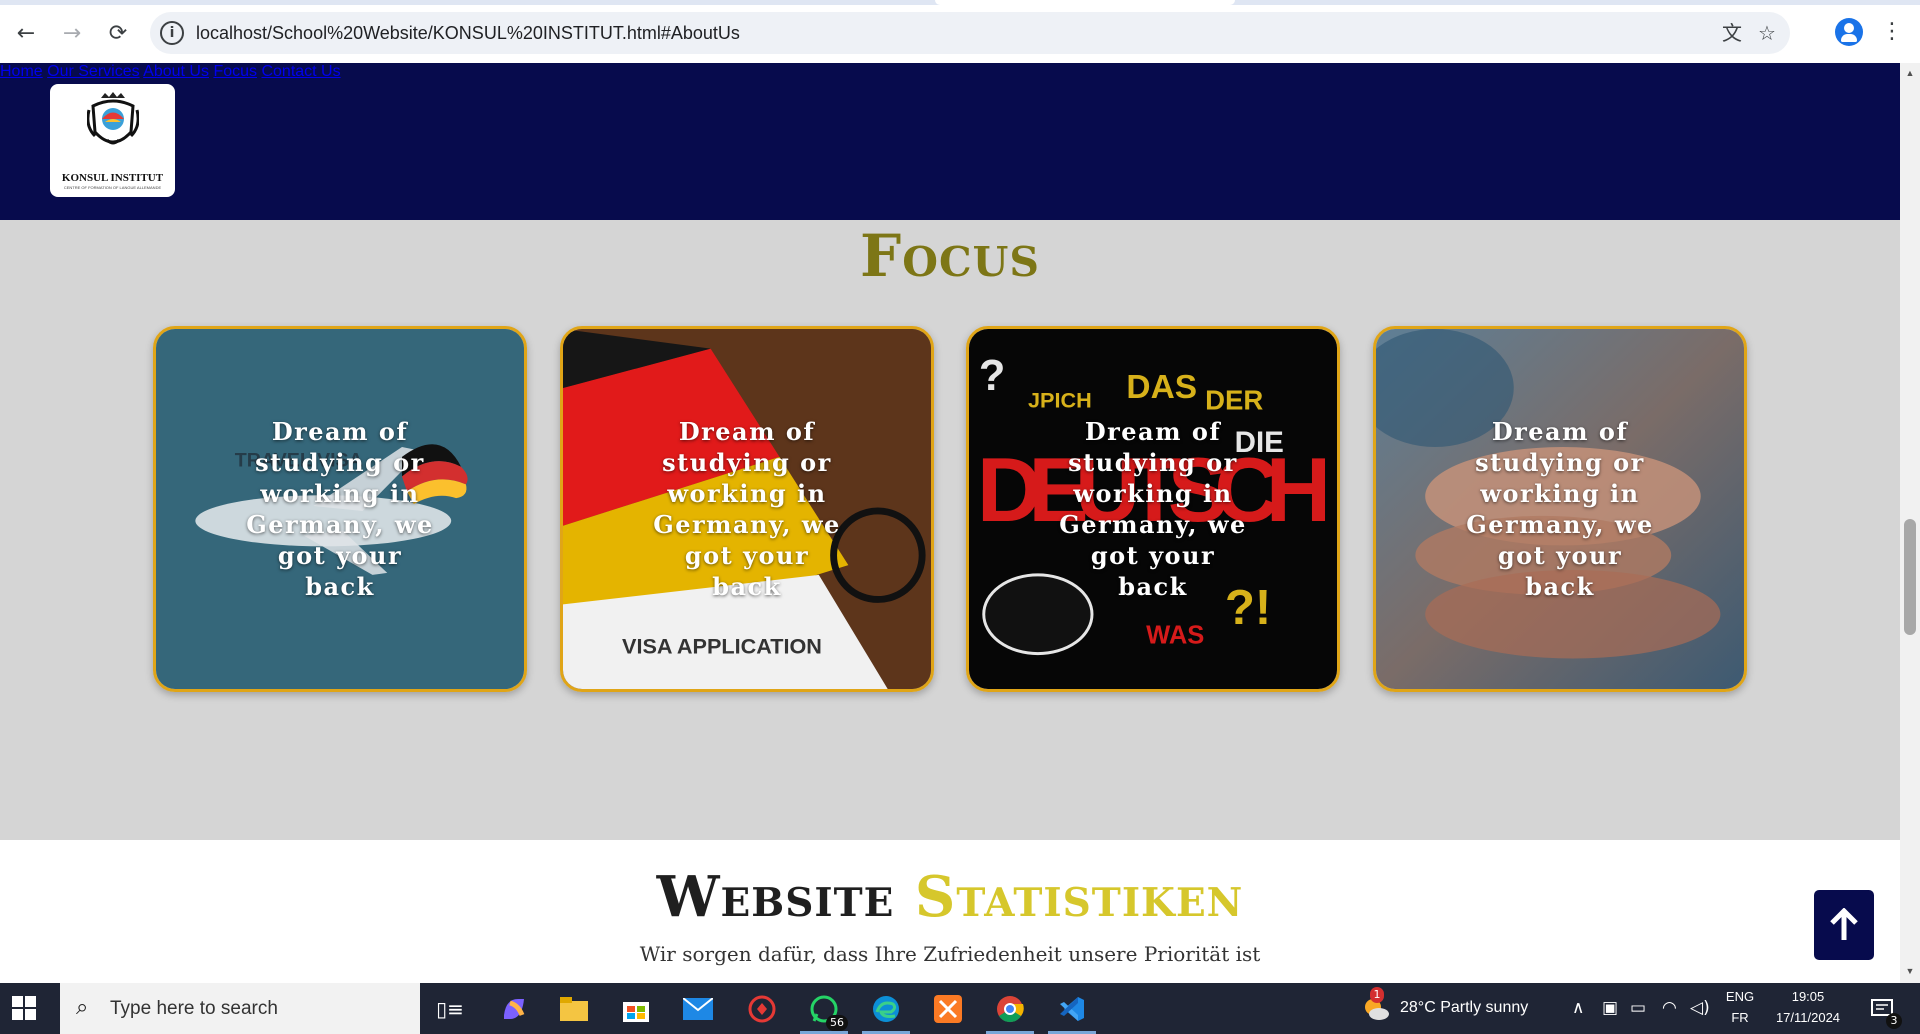 The width and height of the screenshot is (1920, 1034). I want to click on clock-time: 19:05, so click(1808, 996).